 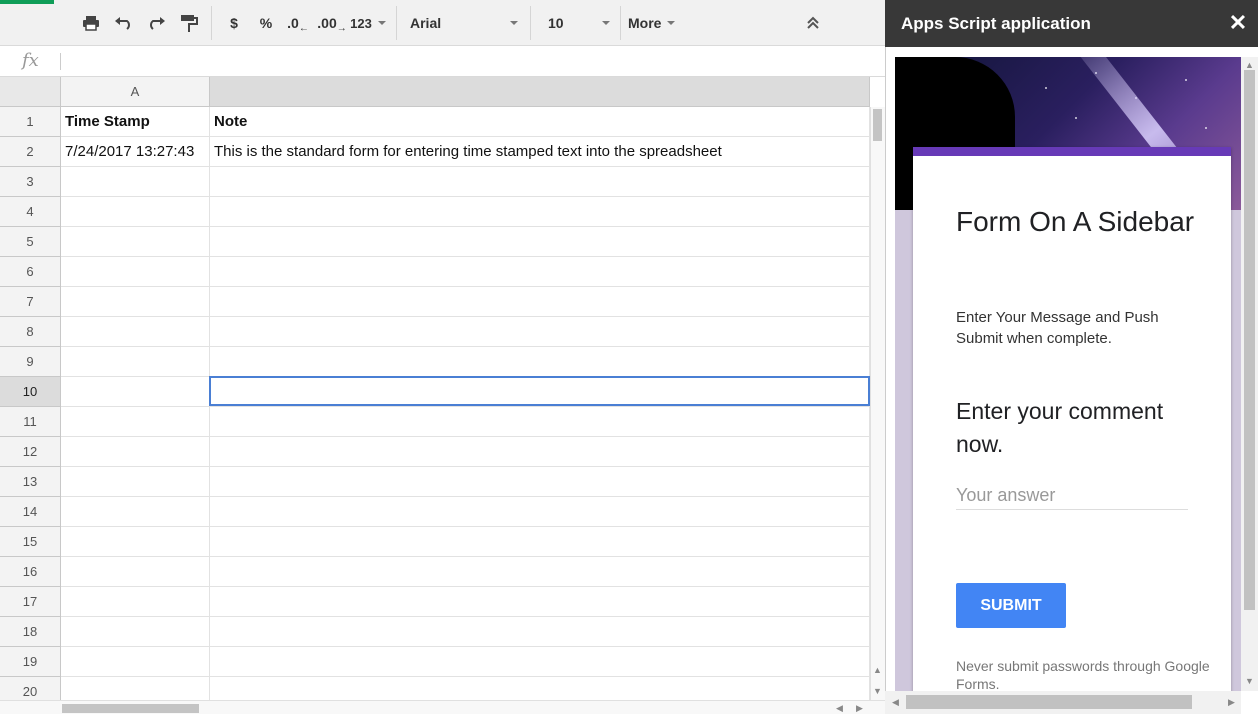 I want to click on decrease-decimal-button: .0 ←, so click(x=298, y=23).